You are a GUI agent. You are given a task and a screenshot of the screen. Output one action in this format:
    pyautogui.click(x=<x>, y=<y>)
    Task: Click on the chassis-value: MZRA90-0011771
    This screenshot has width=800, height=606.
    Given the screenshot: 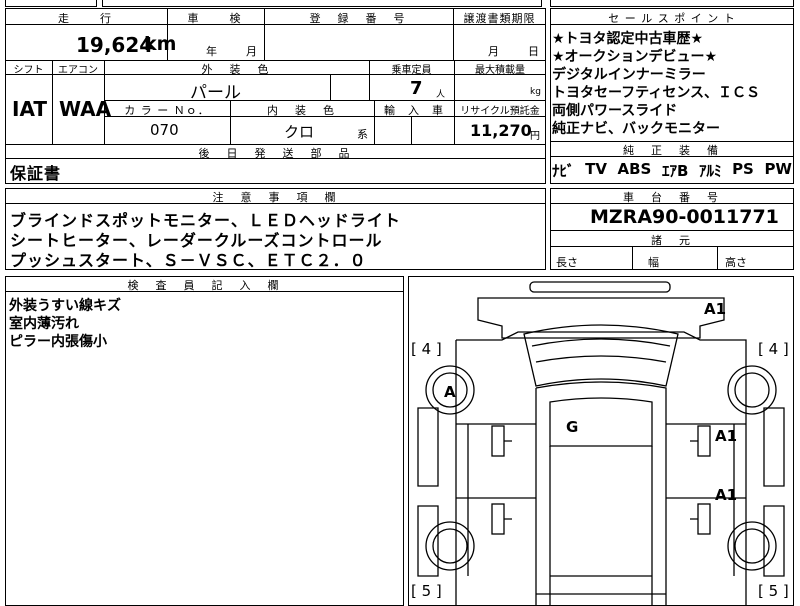 What is the action you would take?
    pyautogui.click(x=684, y=217)
    